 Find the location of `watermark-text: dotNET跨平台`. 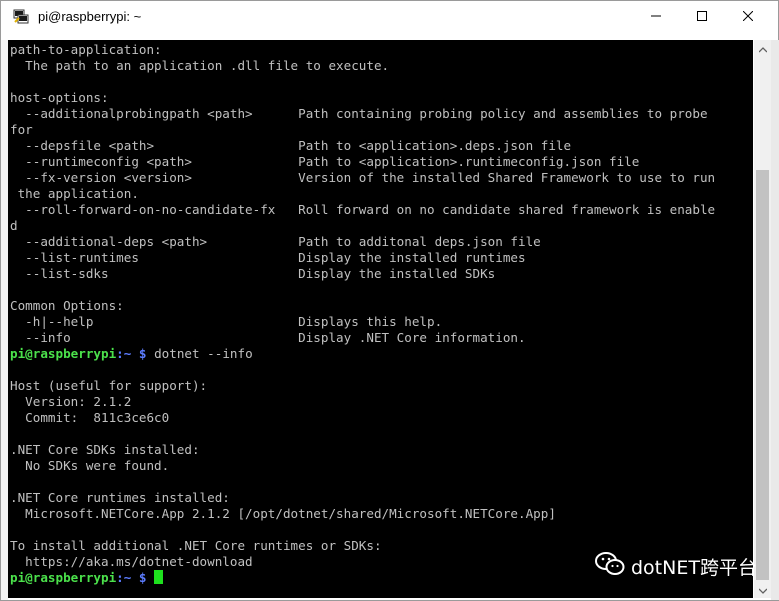

watermark-text: dotNET跨平台 is located at coordinates (694, 568).